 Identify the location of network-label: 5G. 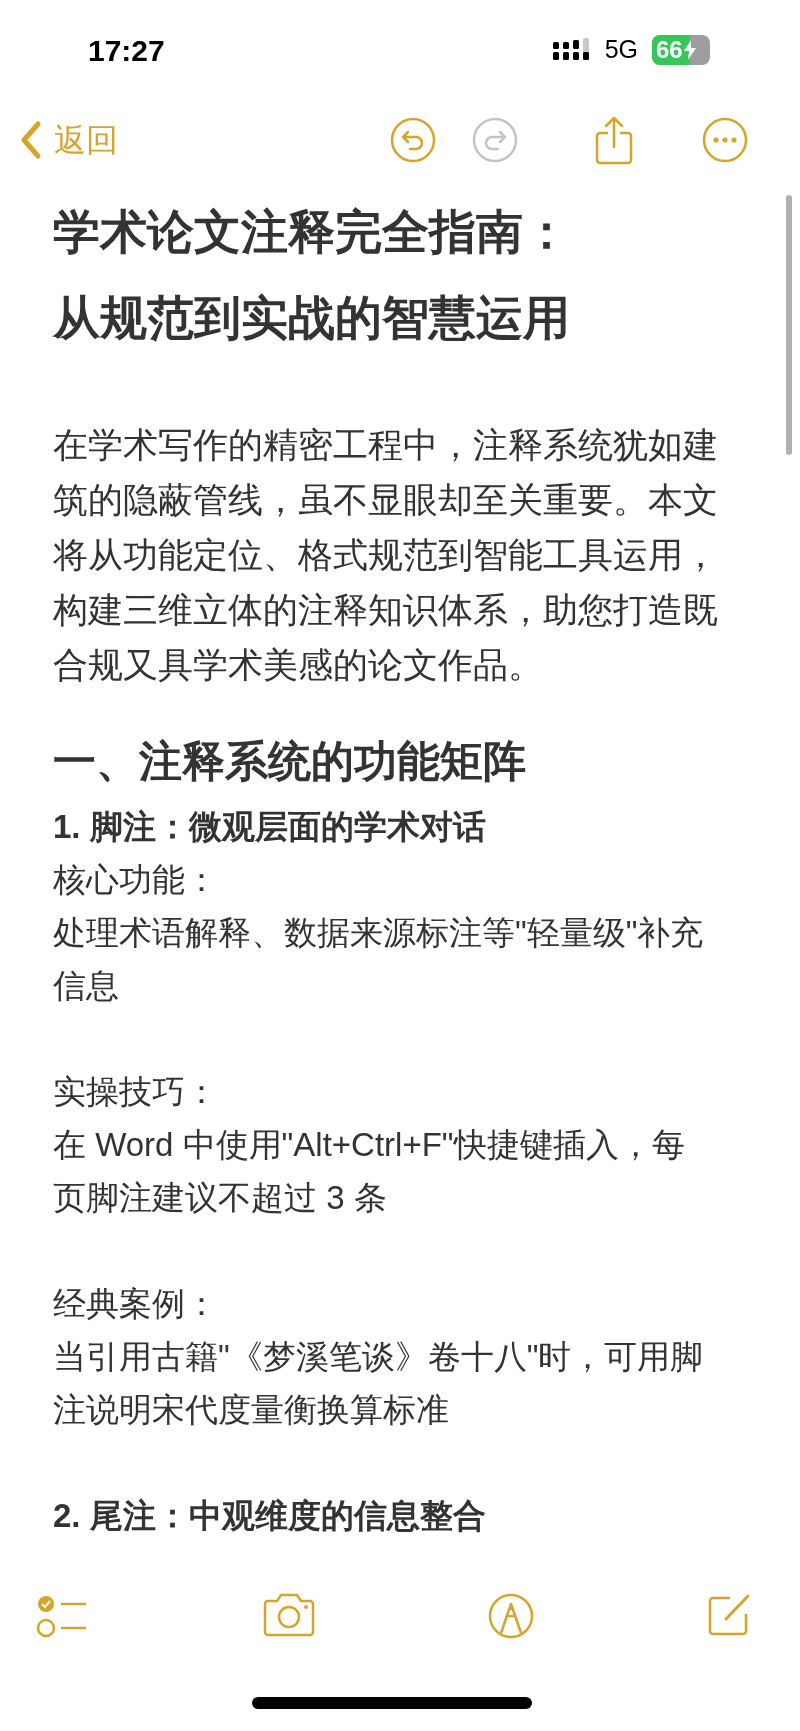
(621, 50).